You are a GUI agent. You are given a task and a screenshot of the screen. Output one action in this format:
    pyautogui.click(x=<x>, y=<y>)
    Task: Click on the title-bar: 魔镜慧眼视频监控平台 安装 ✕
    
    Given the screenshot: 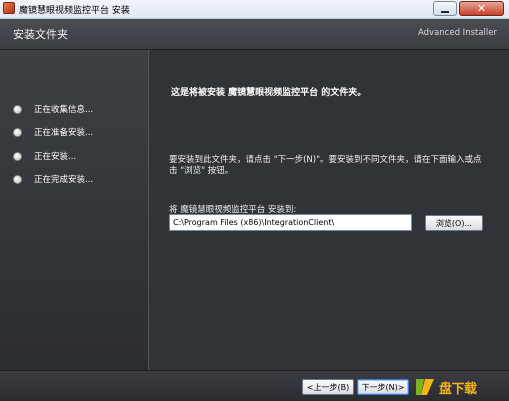 What is the action you would take?
    pyautogui.click(x=254, y=9)
    